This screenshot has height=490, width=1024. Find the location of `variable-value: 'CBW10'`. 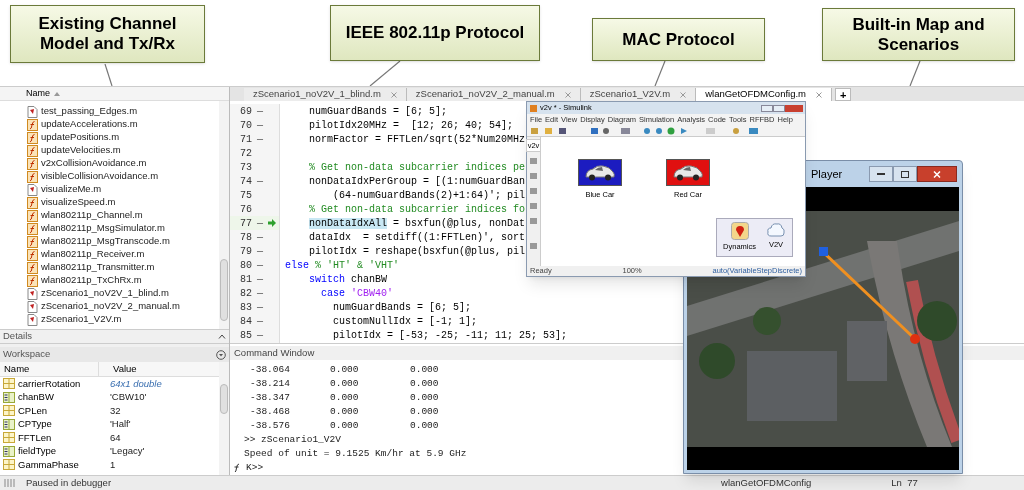

variable-value: 'CBW10' is located at coordinates (128, 397).